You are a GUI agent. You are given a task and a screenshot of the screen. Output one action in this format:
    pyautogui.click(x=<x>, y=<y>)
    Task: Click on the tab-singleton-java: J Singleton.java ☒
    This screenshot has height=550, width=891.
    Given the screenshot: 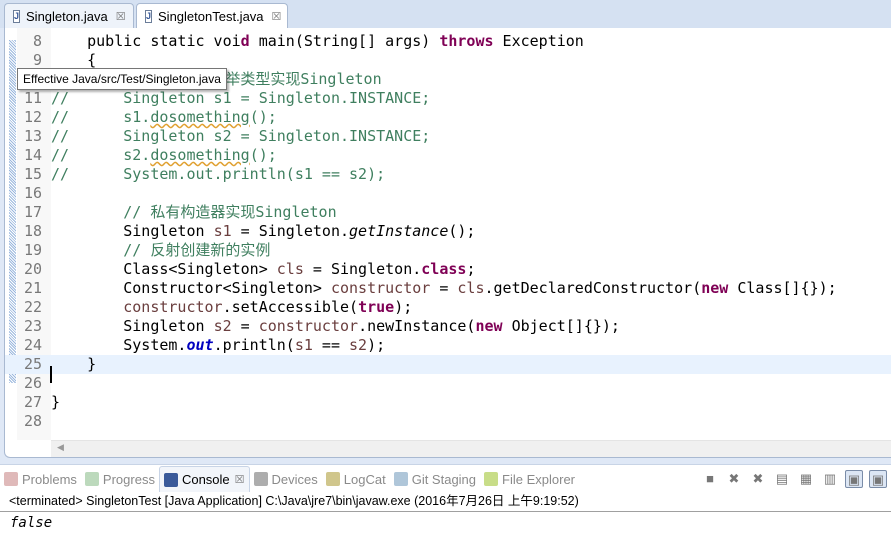 What is the action you would take?
    pyautogui.click(x=69, y=15)
    